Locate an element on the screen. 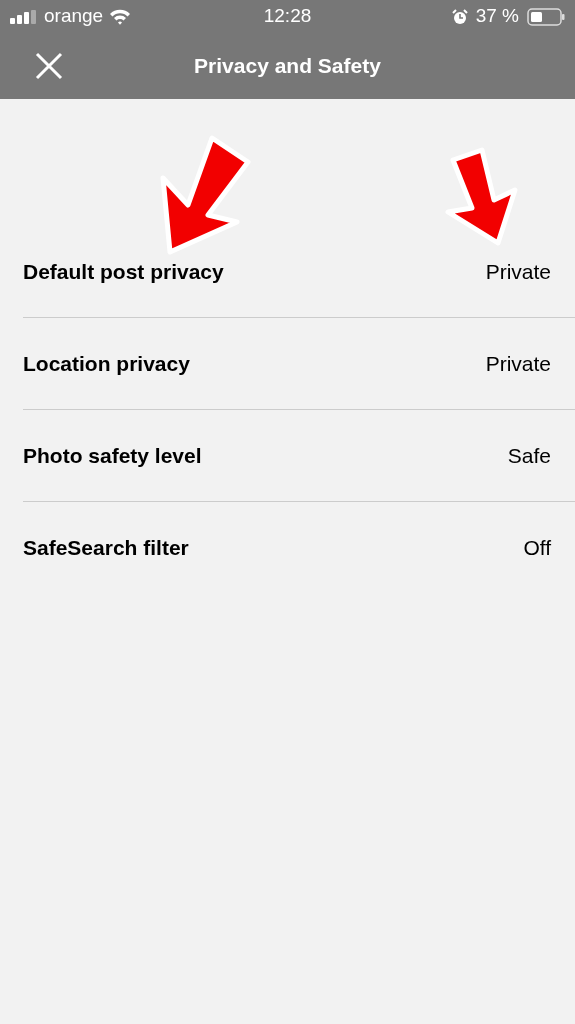 Image resolution: width=575 pixels, height=1024 pixels. carrier-name: orange is located at coordinates (74, 16).